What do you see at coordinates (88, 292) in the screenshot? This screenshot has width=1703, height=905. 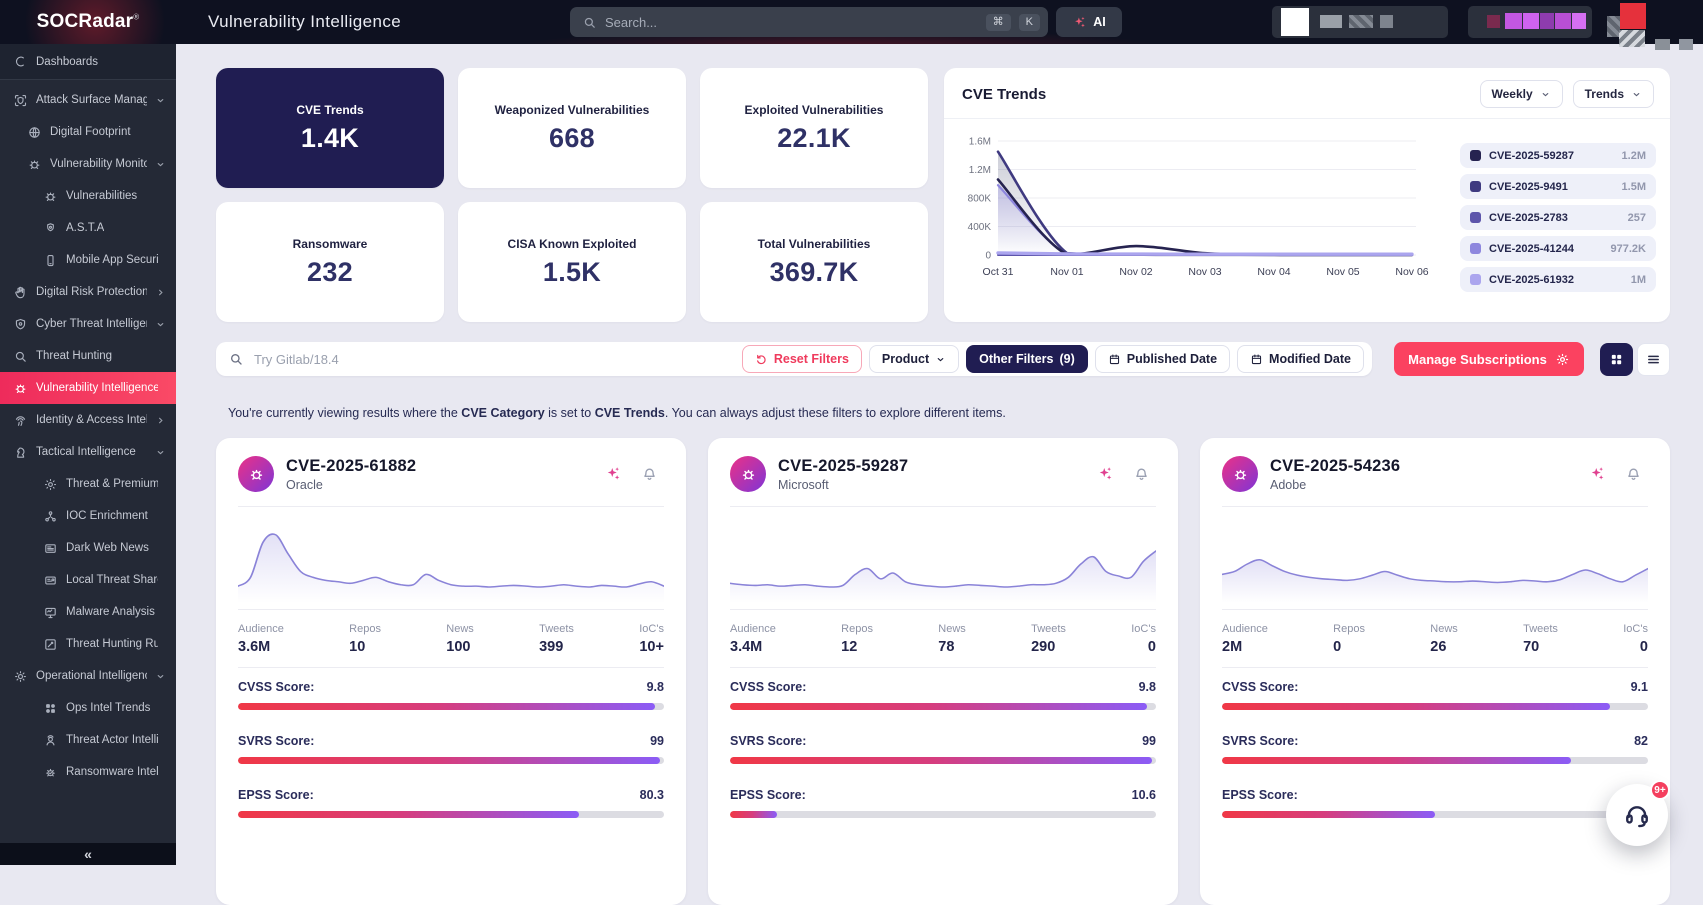 I see `sidebar-item-digital-risk-protection: Digital Risk Protection` at bounding box center [88, 292].